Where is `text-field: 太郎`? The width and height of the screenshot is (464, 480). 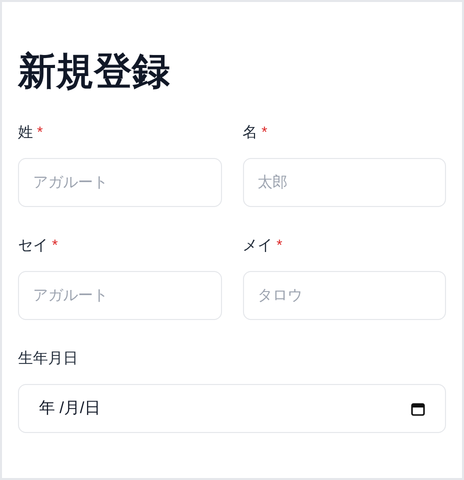 text-field: 太郎 is located at coordinates (344, 182).